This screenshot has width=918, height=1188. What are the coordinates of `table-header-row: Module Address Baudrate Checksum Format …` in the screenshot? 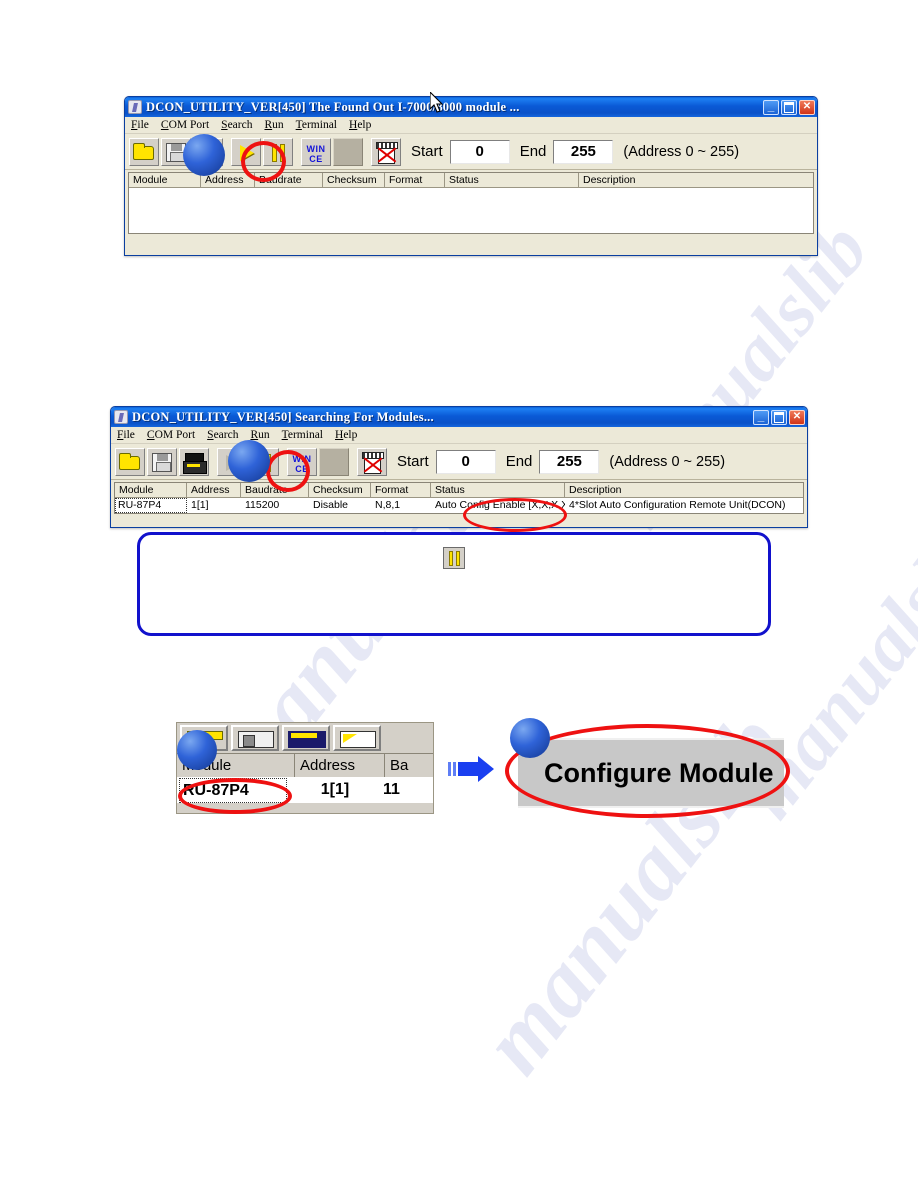 It's located at (471, 180).